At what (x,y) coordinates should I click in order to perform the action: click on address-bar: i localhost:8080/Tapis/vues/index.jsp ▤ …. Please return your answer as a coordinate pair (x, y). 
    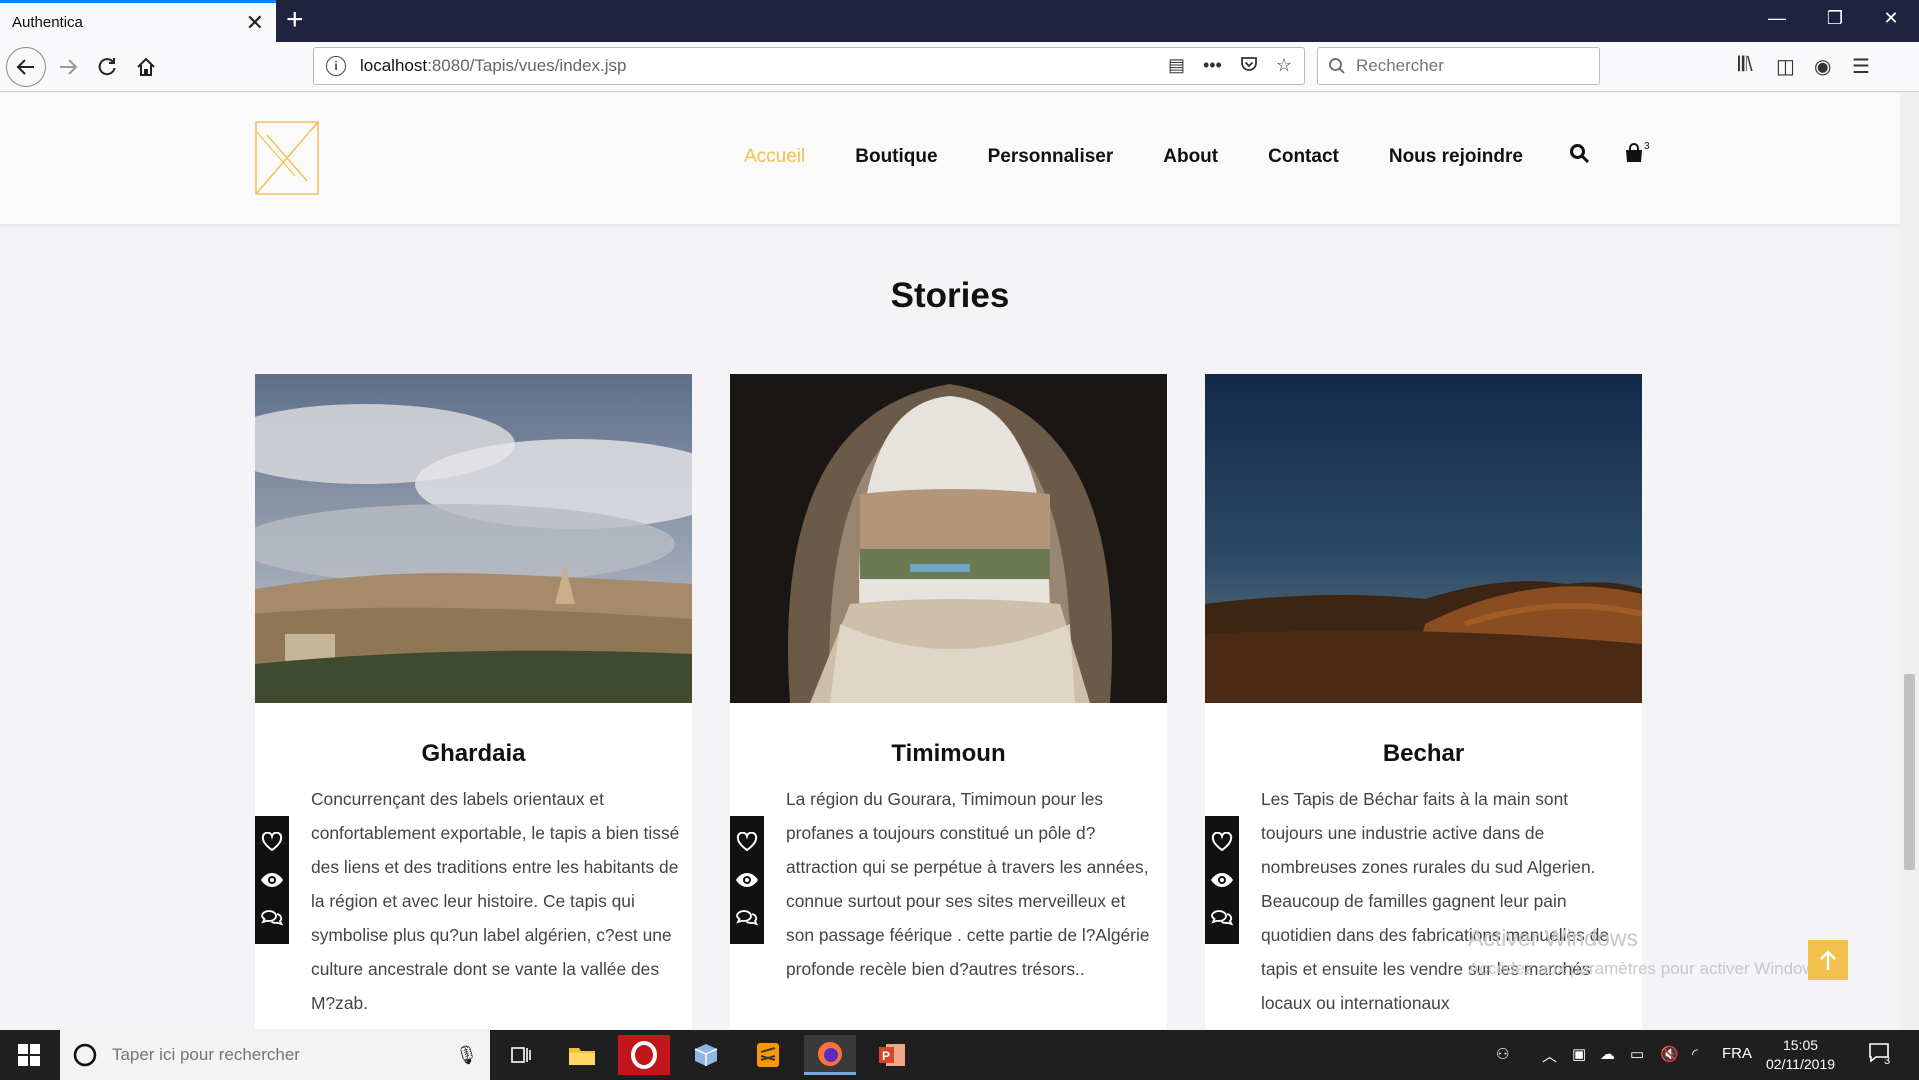
    Looking at the image, I should click on (809, 66).